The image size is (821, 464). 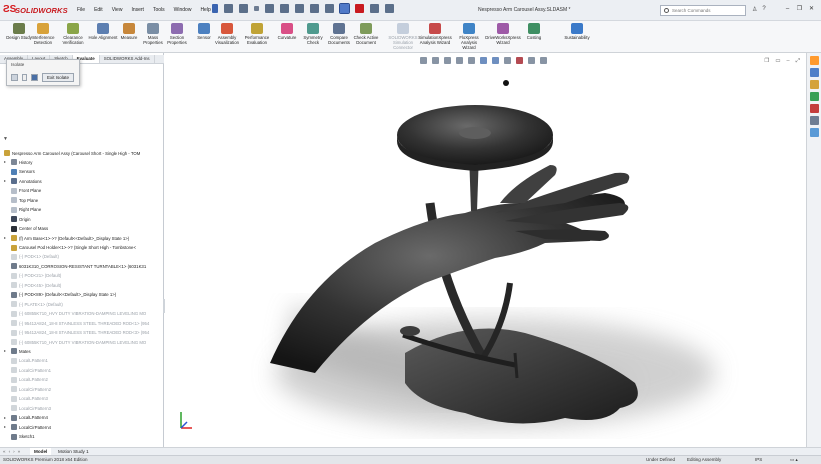 What do you see at coordinates (243, 8) in the screenshot?
I see `new-document-icon` at bounding box center [243, 8].